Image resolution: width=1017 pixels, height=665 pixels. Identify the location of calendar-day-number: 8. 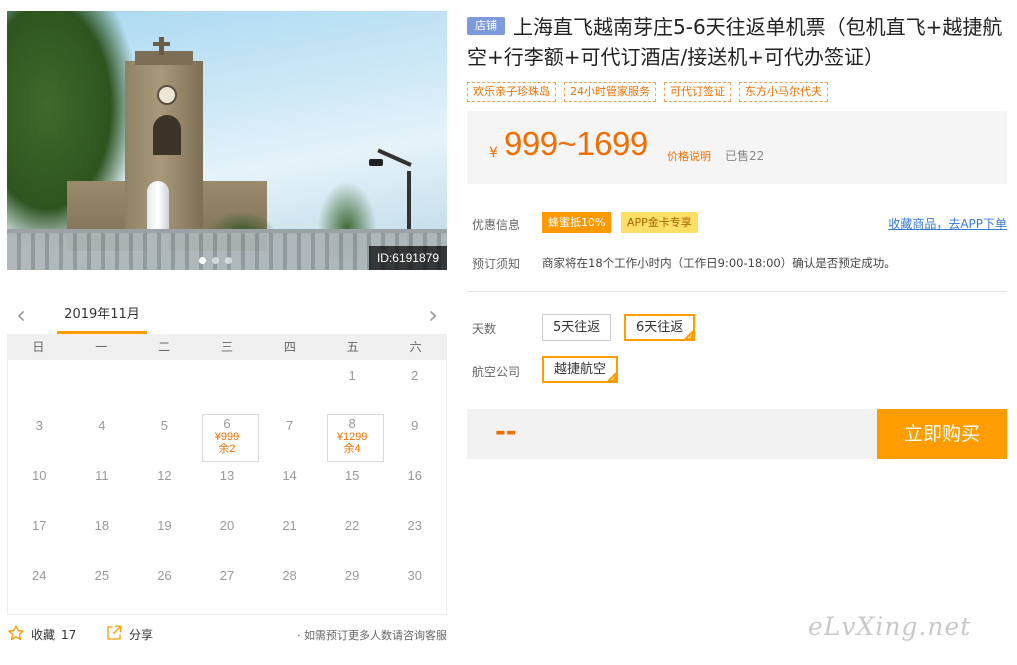
(352, 423).